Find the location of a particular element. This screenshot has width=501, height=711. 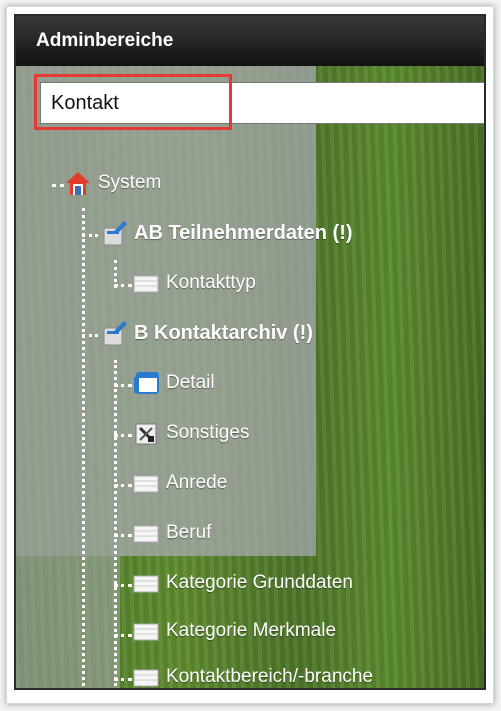

tree-item-kategorie-grunddaten: Kategorie Grunddaten is located at coordinates (242, 583).